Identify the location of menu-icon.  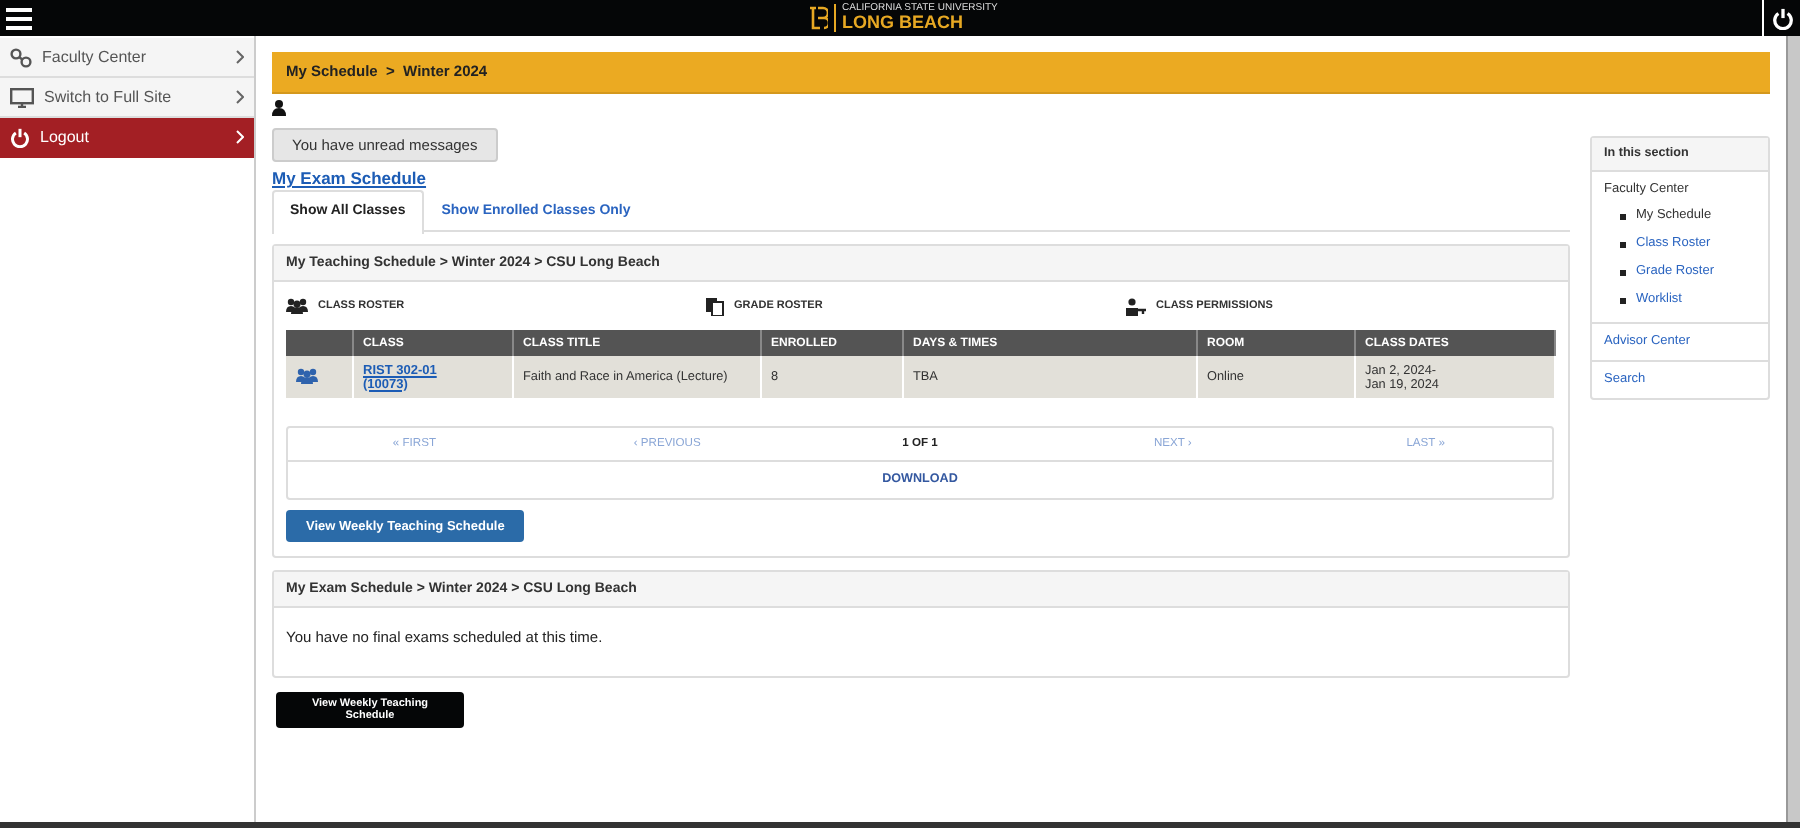
(19, 18).